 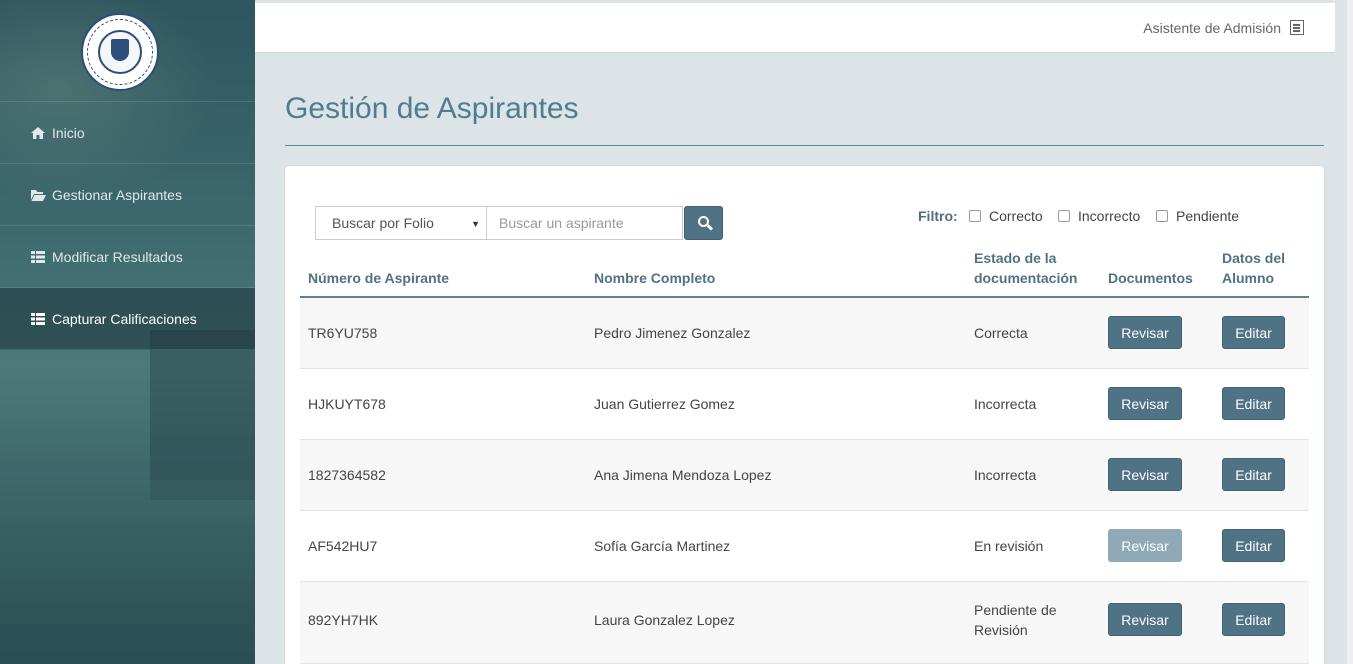 I want to click on sidebar-item-capturar-calificaciones: Capturar Calificaciones, so click(x=127, y=319).